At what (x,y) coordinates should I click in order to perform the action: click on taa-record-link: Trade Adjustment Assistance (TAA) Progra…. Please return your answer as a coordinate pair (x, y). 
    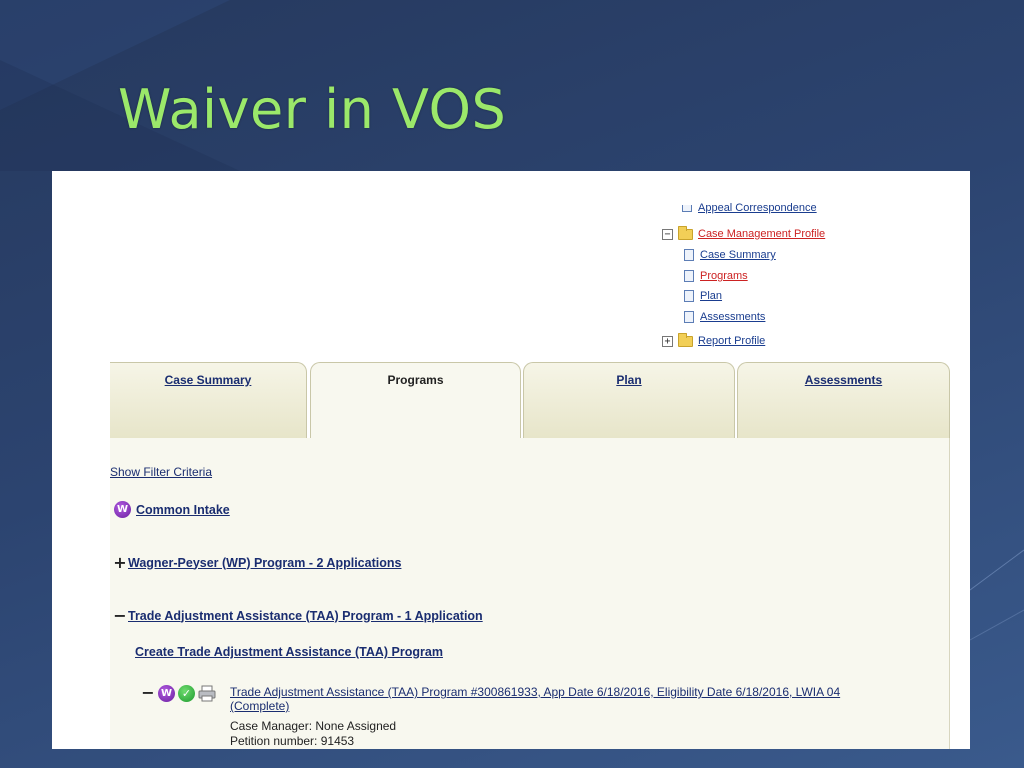
    Looking at the image, I should click on (535, 692).